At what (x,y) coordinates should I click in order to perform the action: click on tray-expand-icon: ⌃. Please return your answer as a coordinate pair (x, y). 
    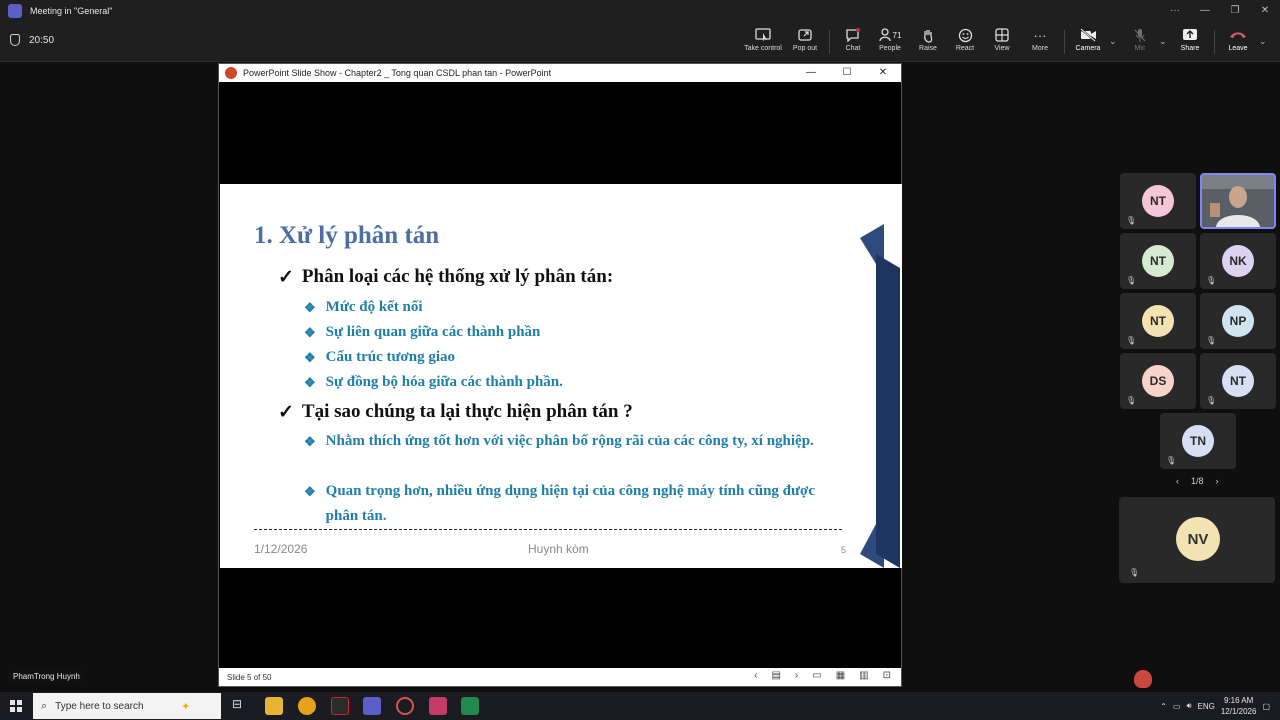
    Looking at the image, I should click on (1163, 706).